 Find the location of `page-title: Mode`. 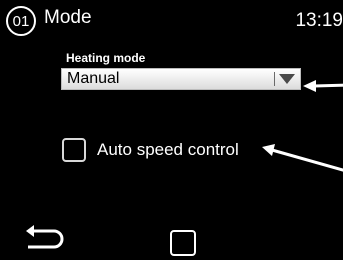

page-title: Mode is located at coordinates (68, 17).